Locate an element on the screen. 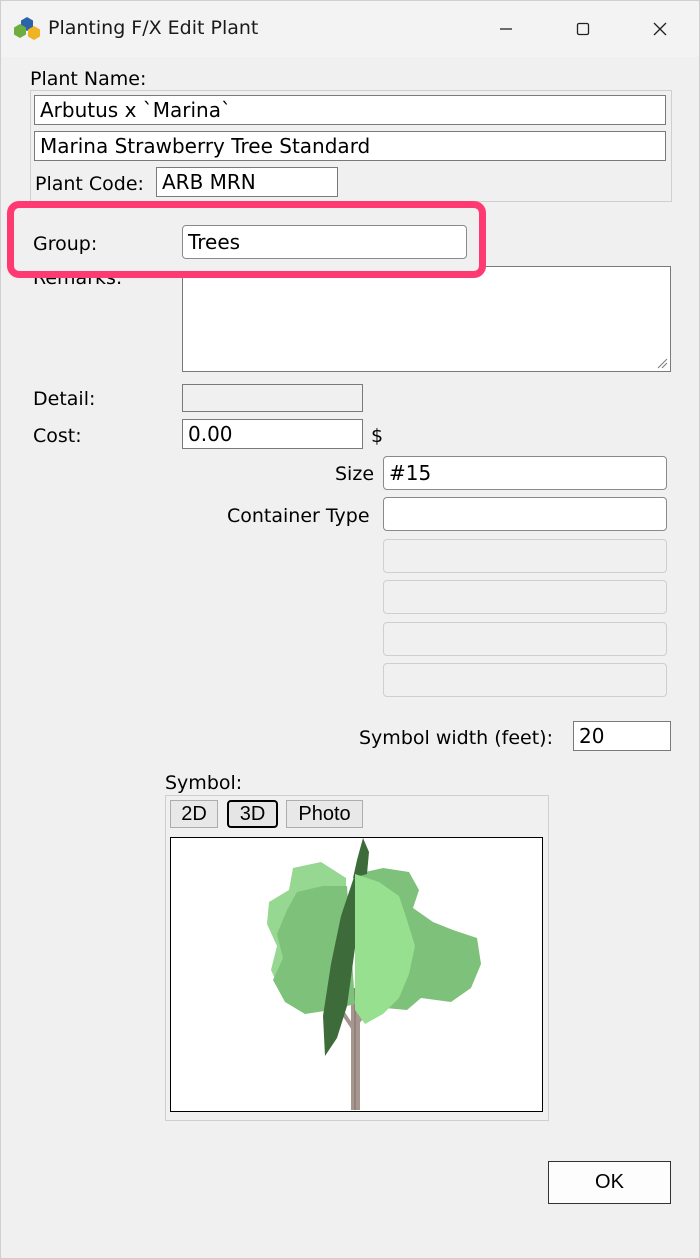  minimize-button is located at coordinates (506, 29).